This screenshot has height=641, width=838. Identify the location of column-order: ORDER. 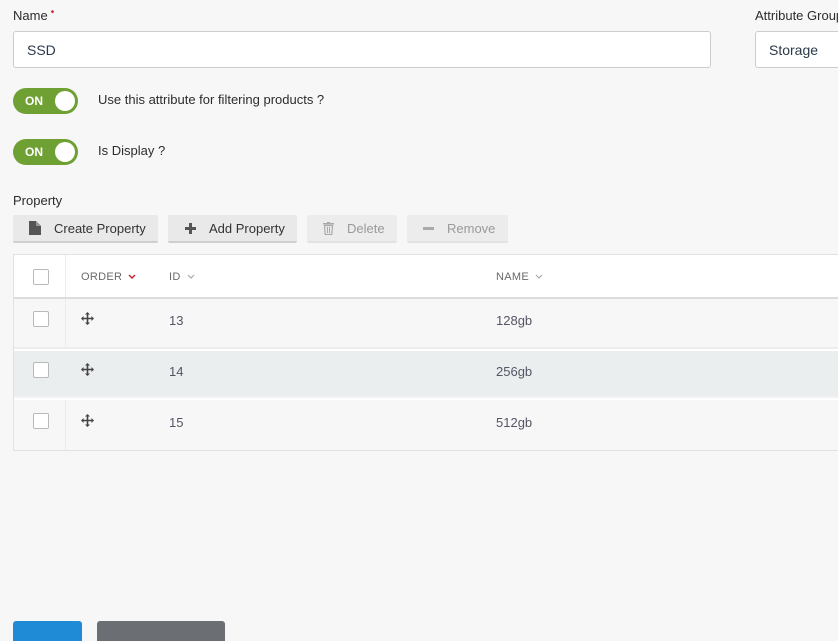
(108, 277).